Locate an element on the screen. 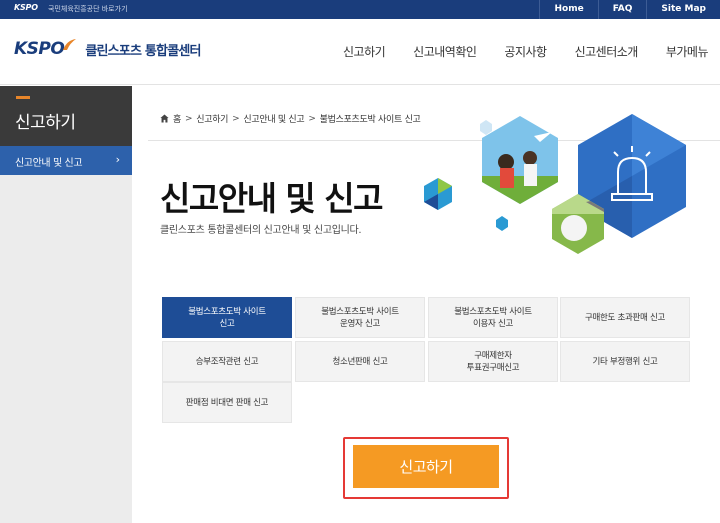 The height and width of the screenshot is (523, 720). report-type-site-operator: 불법스포츠도박 사이트 운영자 신고 is located at coordinates (360, 317).